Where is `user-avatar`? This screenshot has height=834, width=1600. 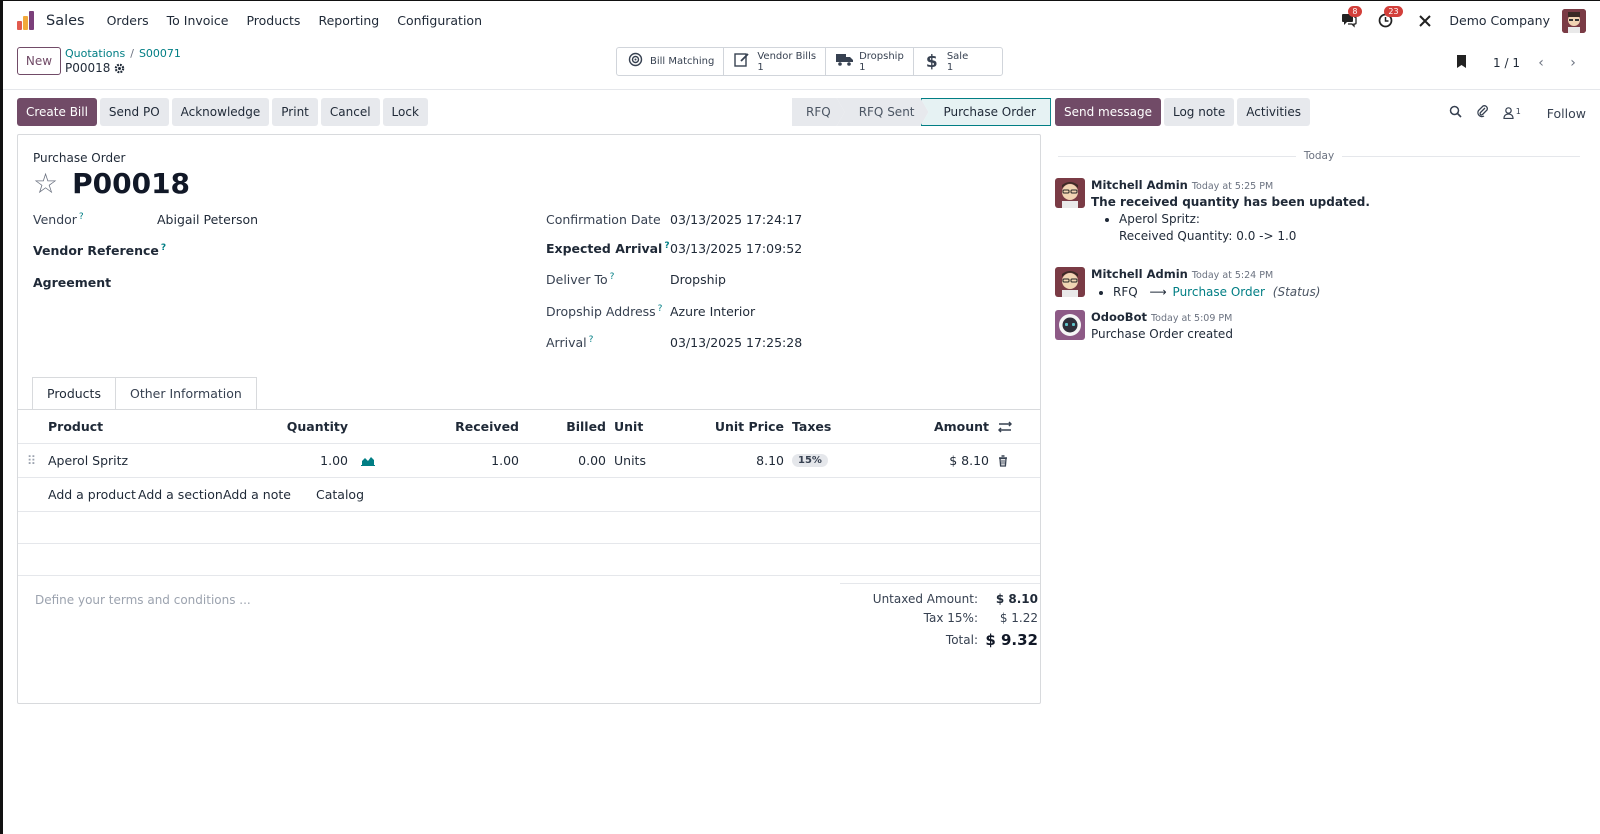
user-avatar is located at coordinates (1574, 20).